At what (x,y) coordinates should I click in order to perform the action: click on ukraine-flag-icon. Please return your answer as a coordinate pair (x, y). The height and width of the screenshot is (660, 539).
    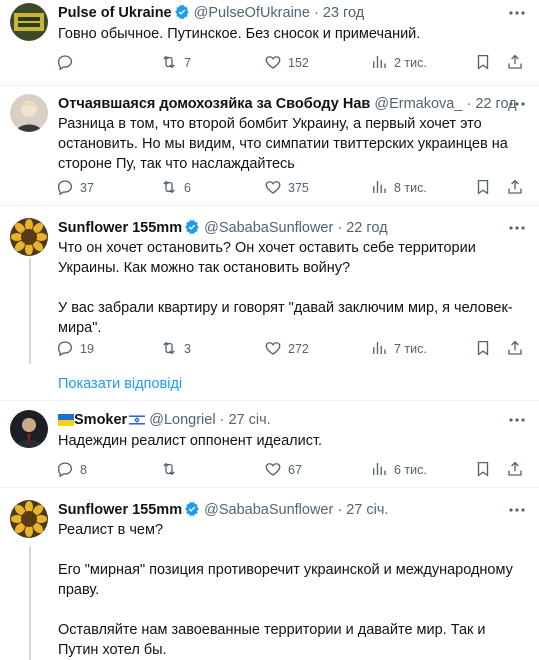
    Looking at the image, I should click on (66, 422).